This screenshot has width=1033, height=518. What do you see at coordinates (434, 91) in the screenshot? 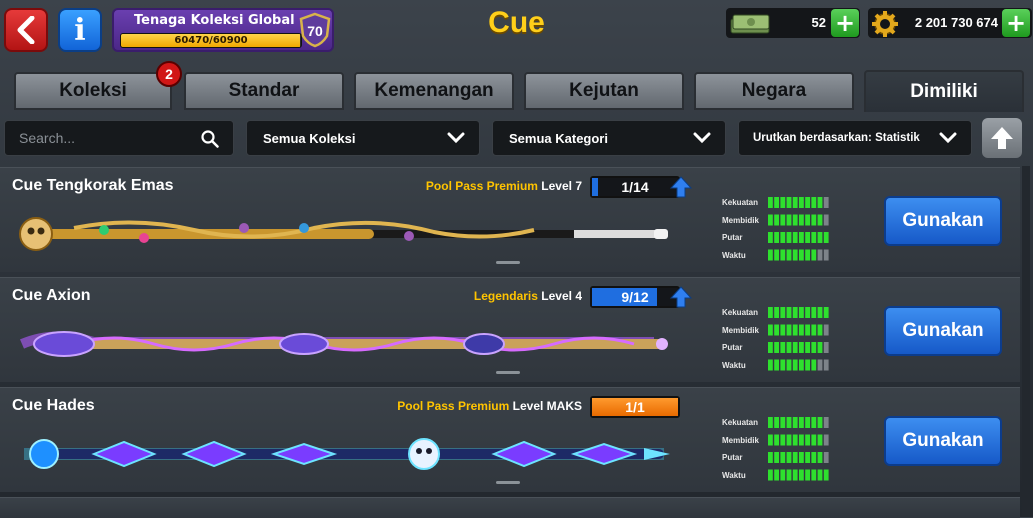
I see `tab-kemenangan: Kemenangan` at bounding box center [434, 91].